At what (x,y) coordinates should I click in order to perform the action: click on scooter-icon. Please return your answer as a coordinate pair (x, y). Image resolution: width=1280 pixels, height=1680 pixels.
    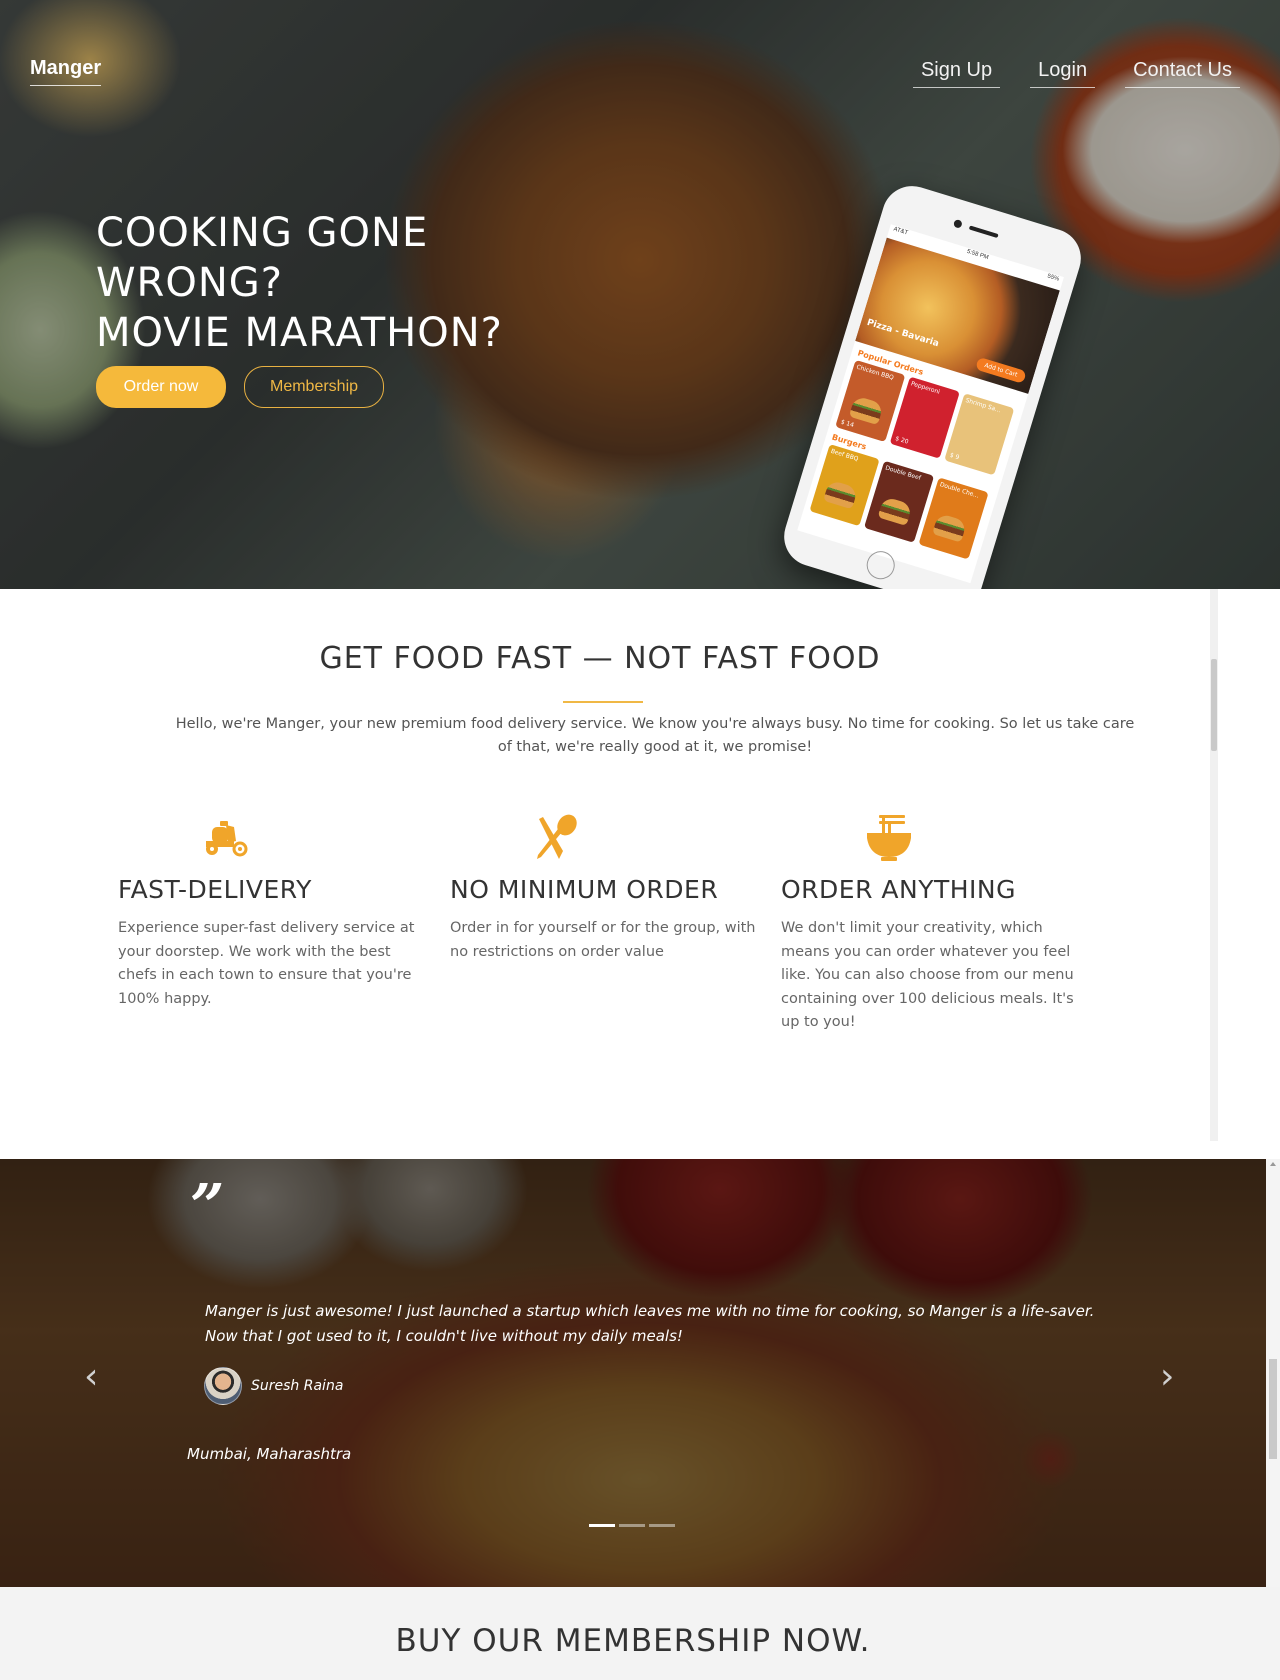
    Looking at the image, I should click on (227, 839).